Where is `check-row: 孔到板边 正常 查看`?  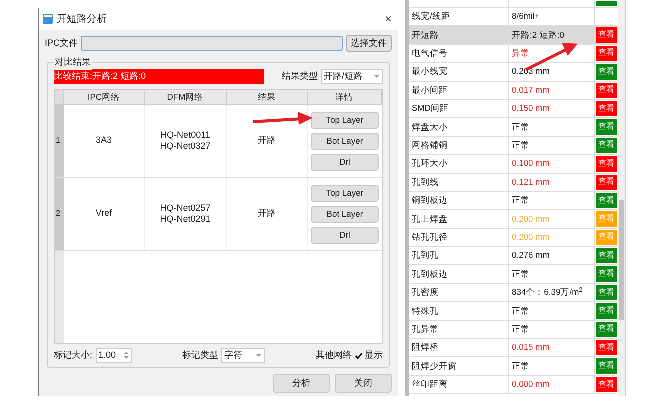 check-row: 孔到板边 正常 查看 is located at coordinates (513, 274).